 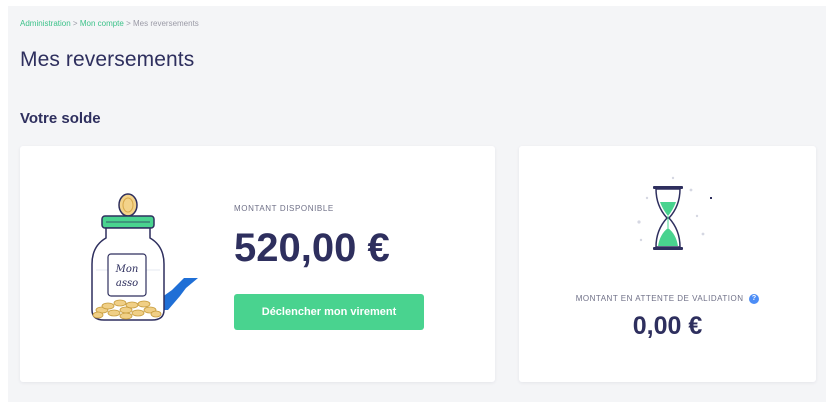 What do you see at coordinates (754, 299) in the screenshot?
I see `info-icon: ?` at bounding box center [754, 299].